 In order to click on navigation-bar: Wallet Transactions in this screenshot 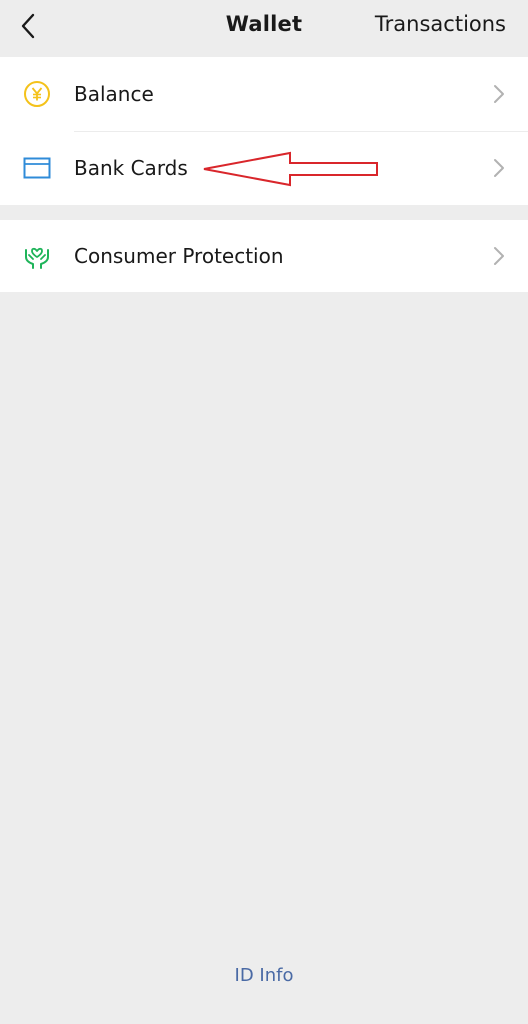, I will do `click(264, 28)`.